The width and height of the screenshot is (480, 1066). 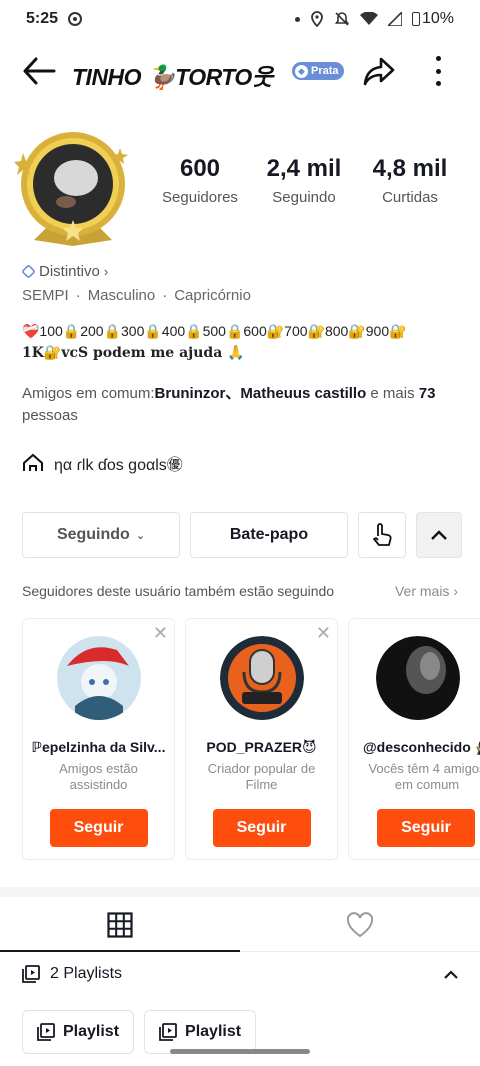 What do you see at coordinates (69, 271) in the screenshot?
I see `distintivo-label: Distintivo` at bounding box center [69, 271].